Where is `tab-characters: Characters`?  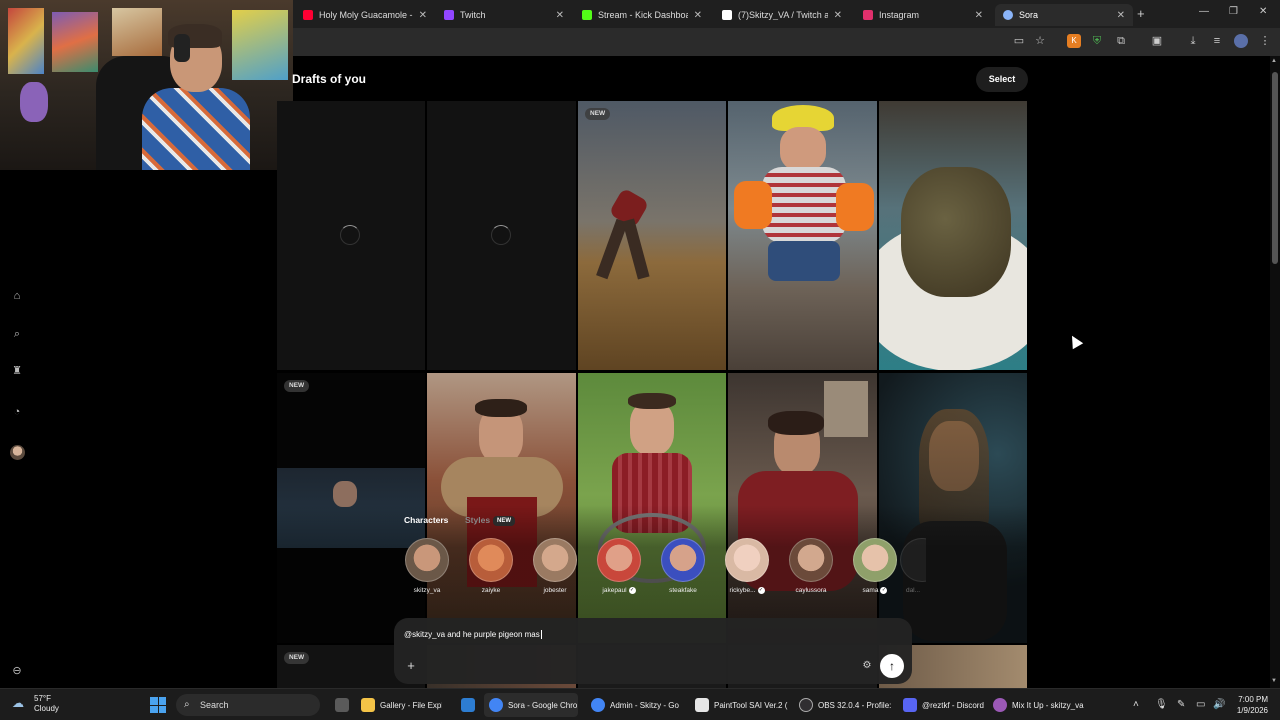 tab-characters: Characters is located at coordinates (426, 520).